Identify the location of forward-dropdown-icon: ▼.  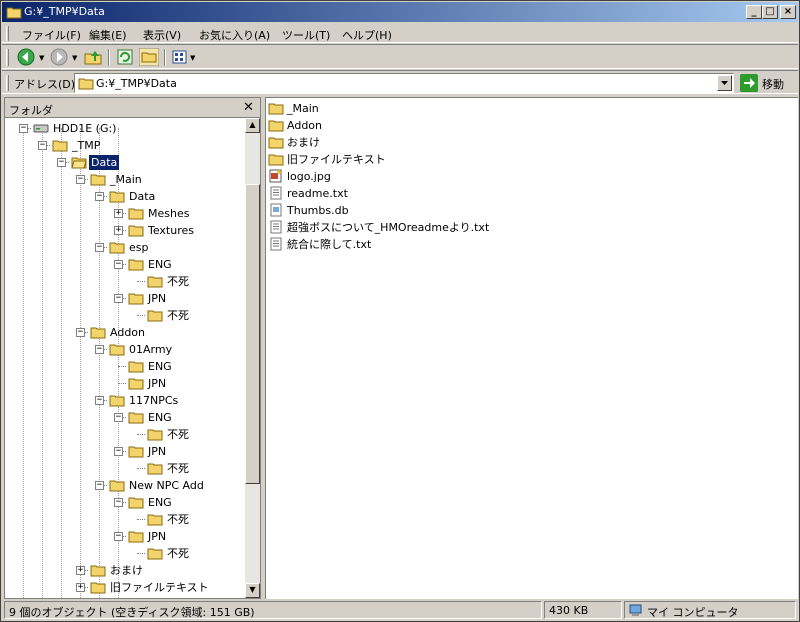
(74, 58).